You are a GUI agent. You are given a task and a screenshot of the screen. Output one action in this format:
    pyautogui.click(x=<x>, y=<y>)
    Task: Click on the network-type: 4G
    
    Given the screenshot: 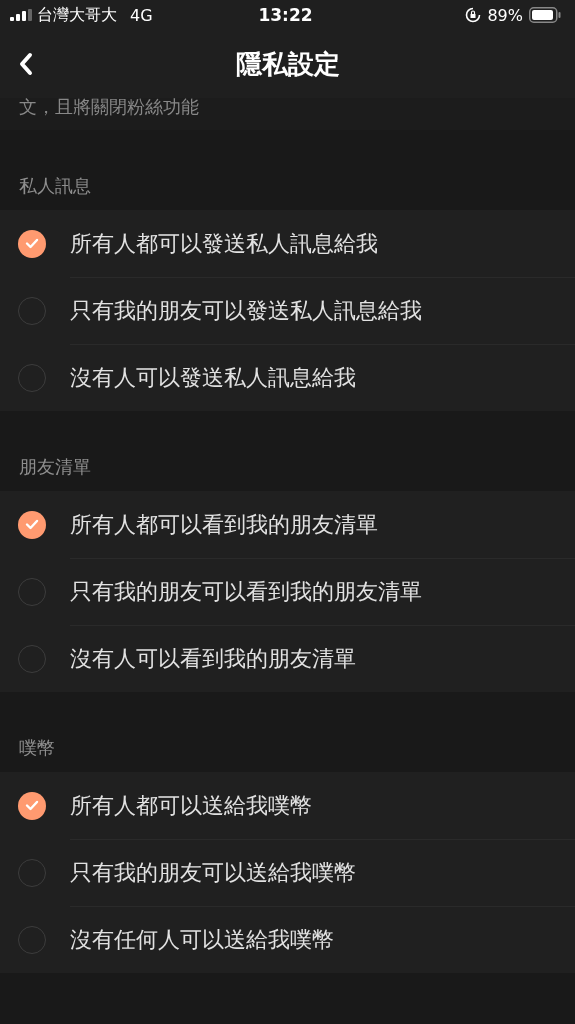 What is the action you would take?
    pyautogui.click(x=141, y=15)
    